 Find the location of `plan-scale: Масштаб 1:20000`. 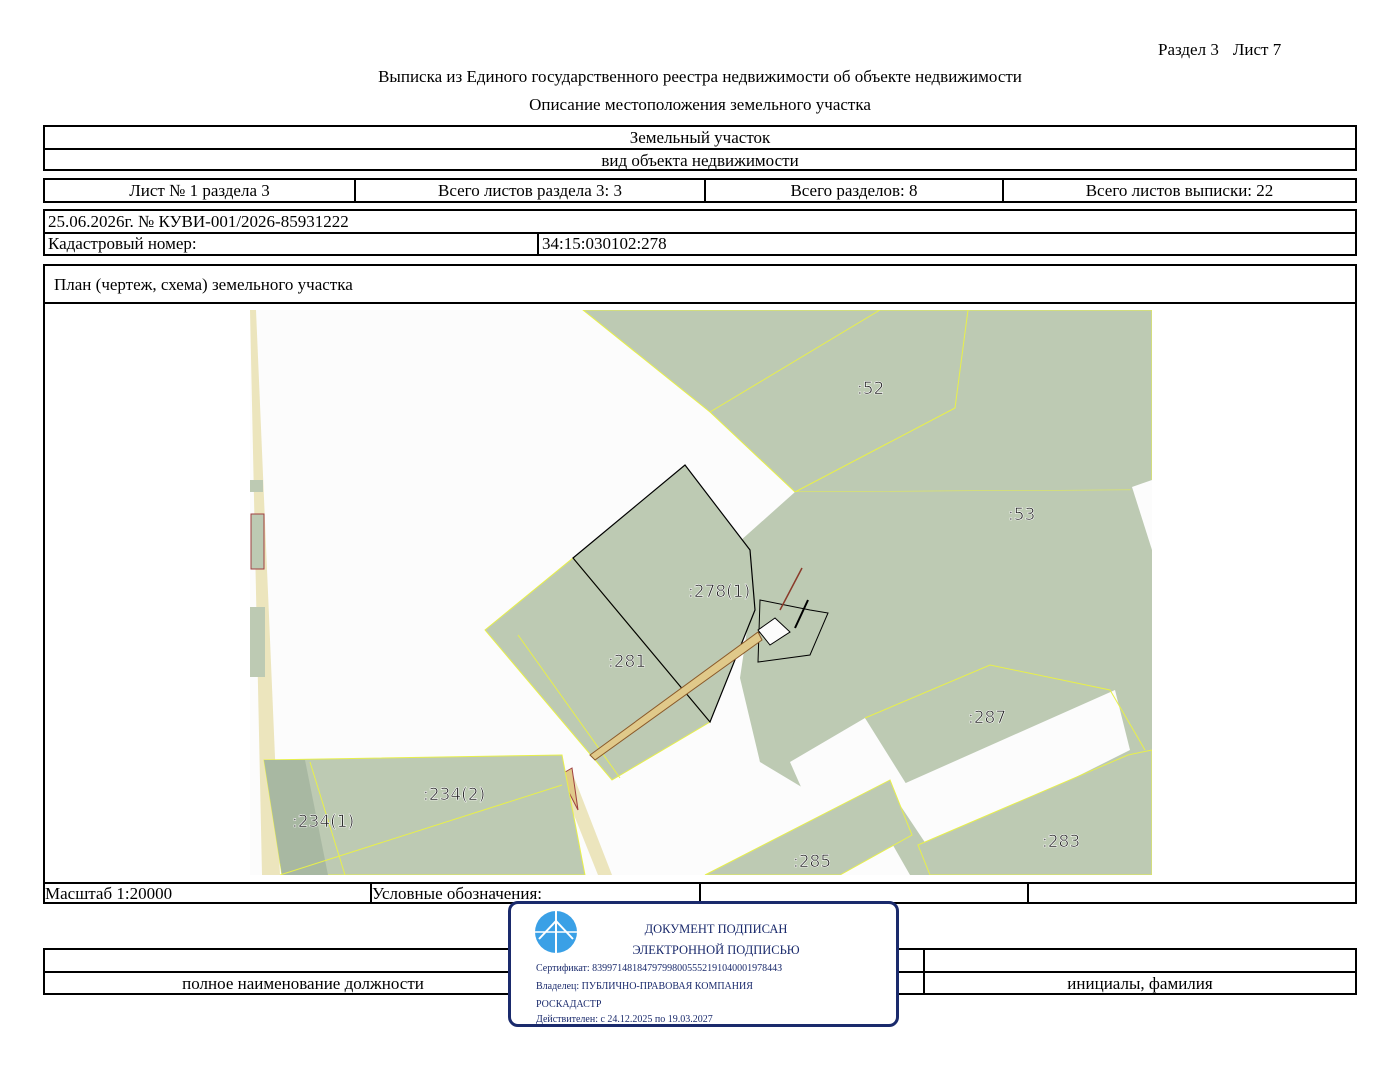

plan-scale: Масштаб 1:20000 is located at coordinates (208, 894).